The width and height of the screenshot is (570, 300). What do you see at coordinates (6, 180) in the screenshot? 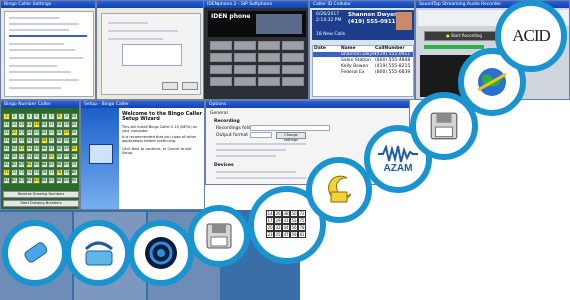
I see `board-number-cell: 81` at bounding box center [6, 180].